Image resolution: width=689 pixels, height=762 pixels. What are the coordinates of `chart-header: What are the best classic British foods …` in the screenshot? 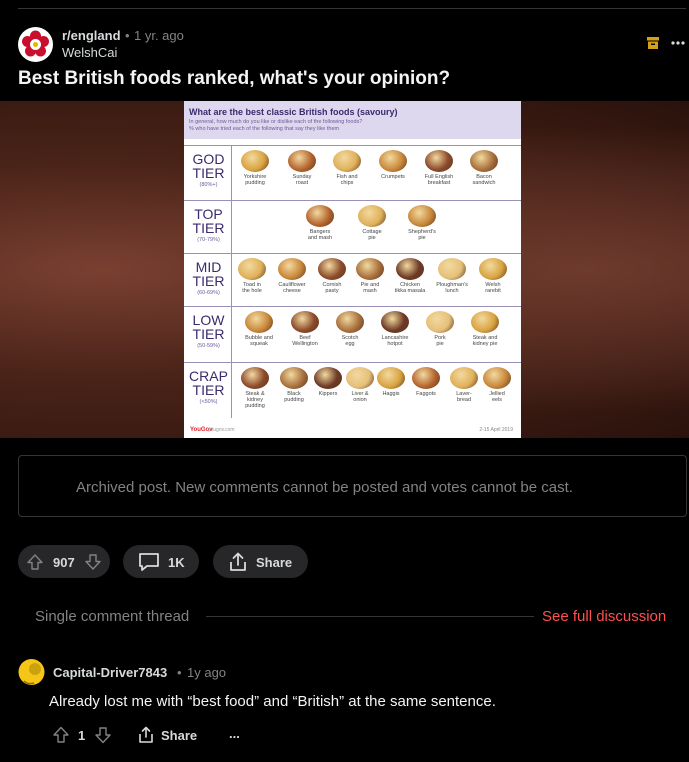 It's located at (352, 120).